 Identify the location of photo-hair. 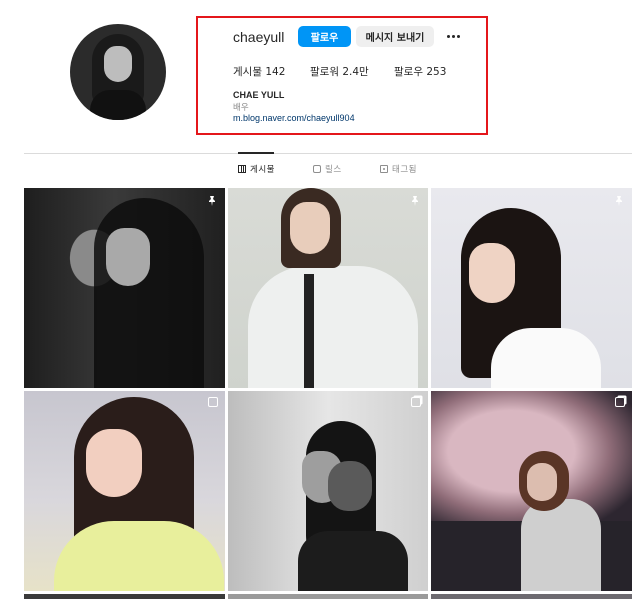
(149, 293).